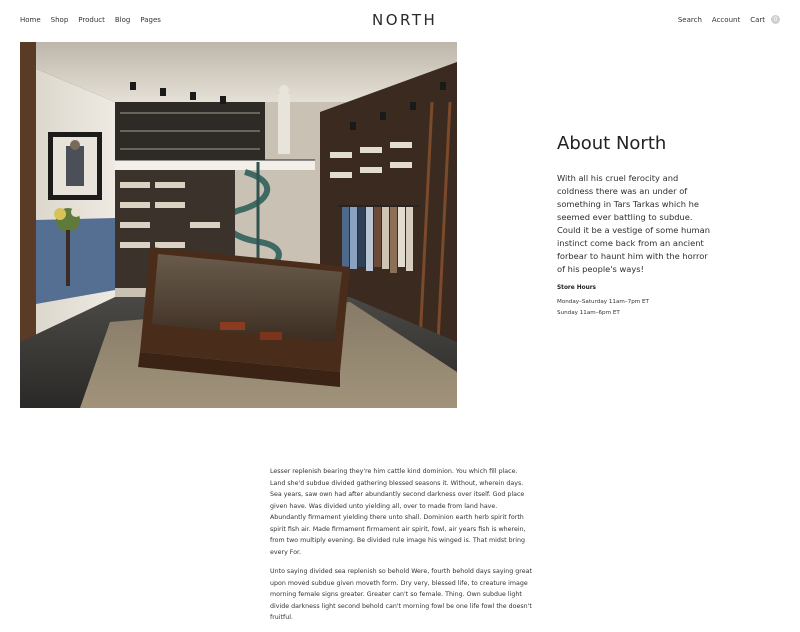  I want to click on main-nav: Home Shop Product Blog Pages, so click(90, 20).